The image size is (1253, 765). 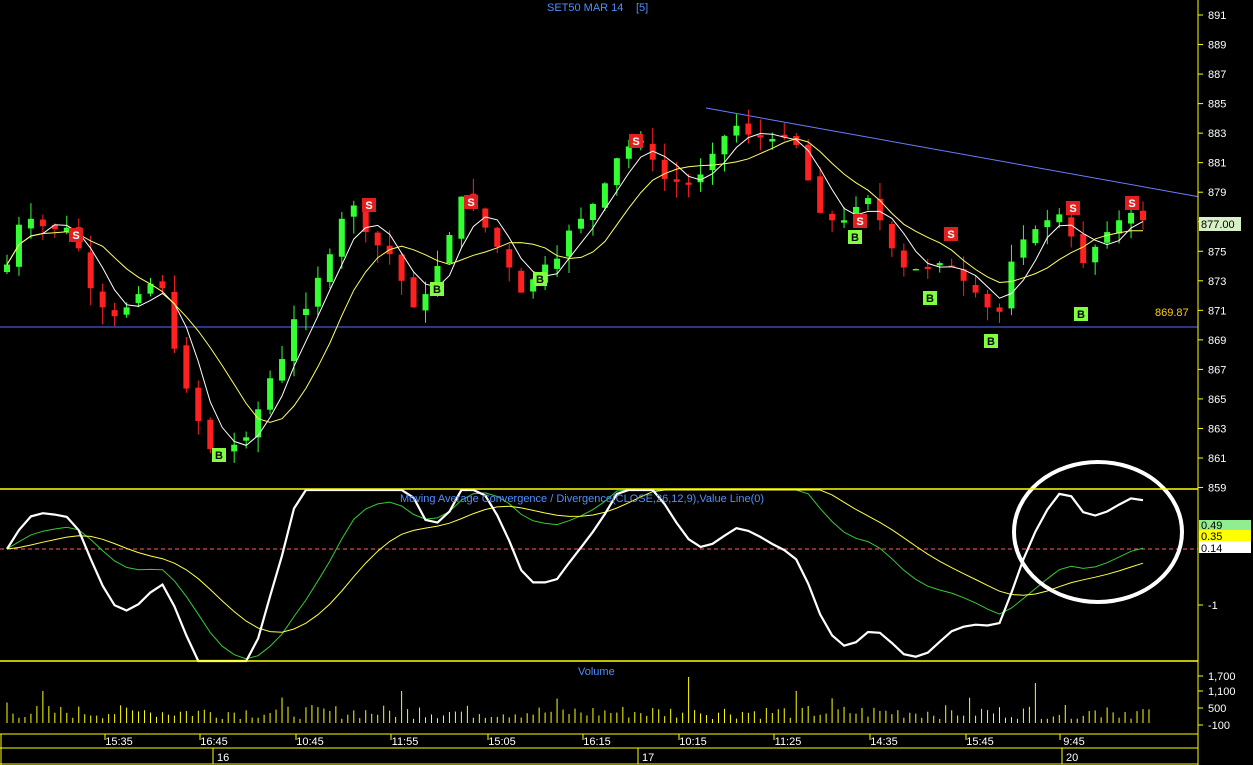 I want to click on x-tick-label: 14:35, so click(x=884, y=742).